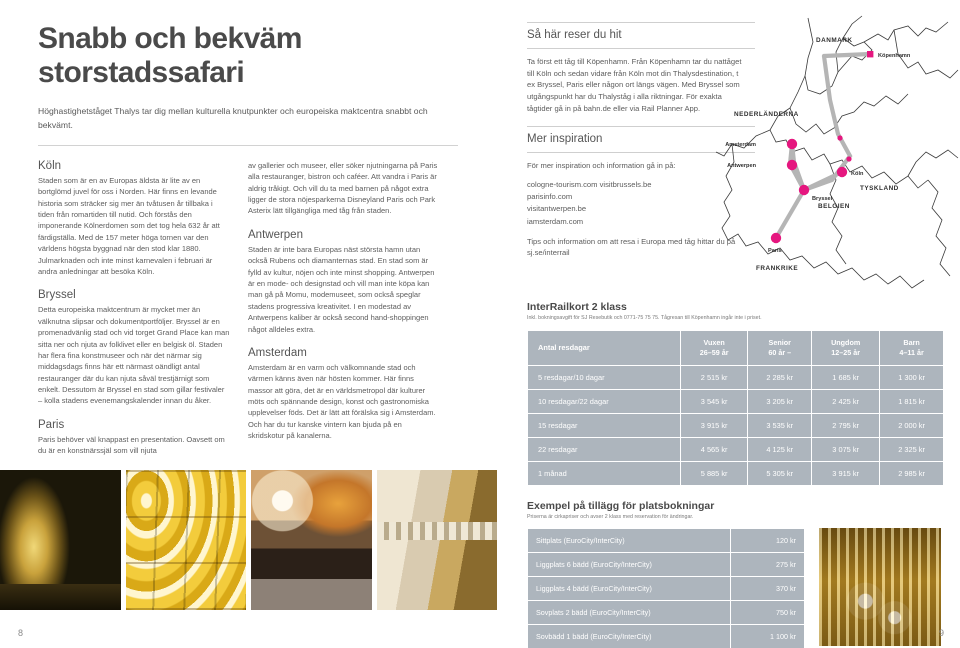  Describe the element at coordinates (776, 238) in the screenshot. I see `node-paris` at that location.